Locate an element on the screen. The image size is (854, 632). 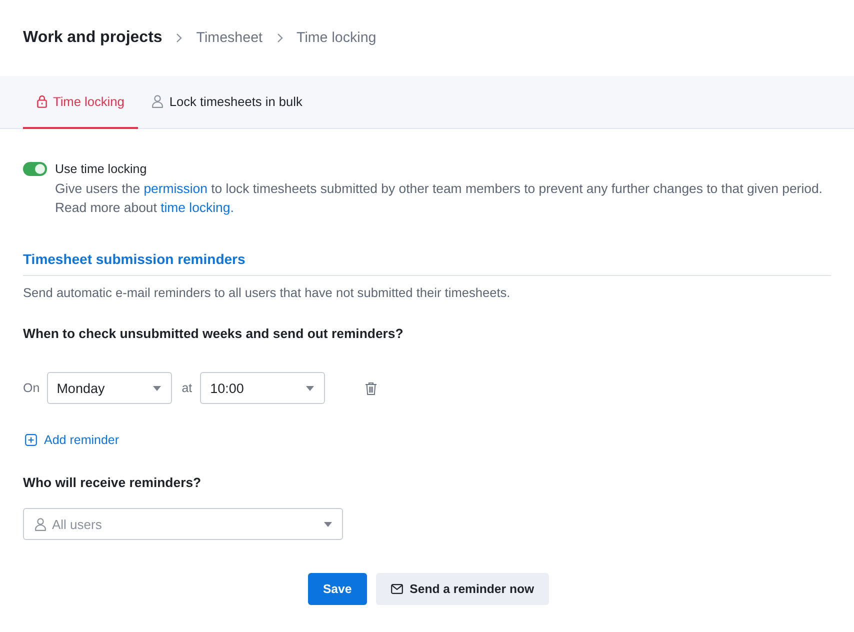
at-label: at is located at coordinates (187, 388).